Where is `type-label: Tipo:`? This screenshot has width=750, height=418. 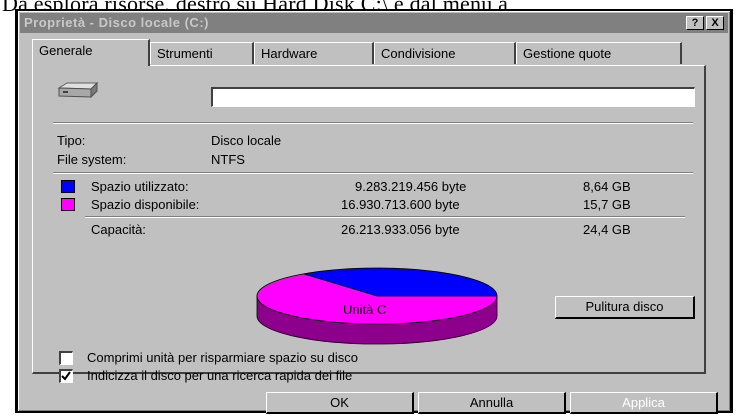
type-label: Tipo: is located at coordinates (71, 140).